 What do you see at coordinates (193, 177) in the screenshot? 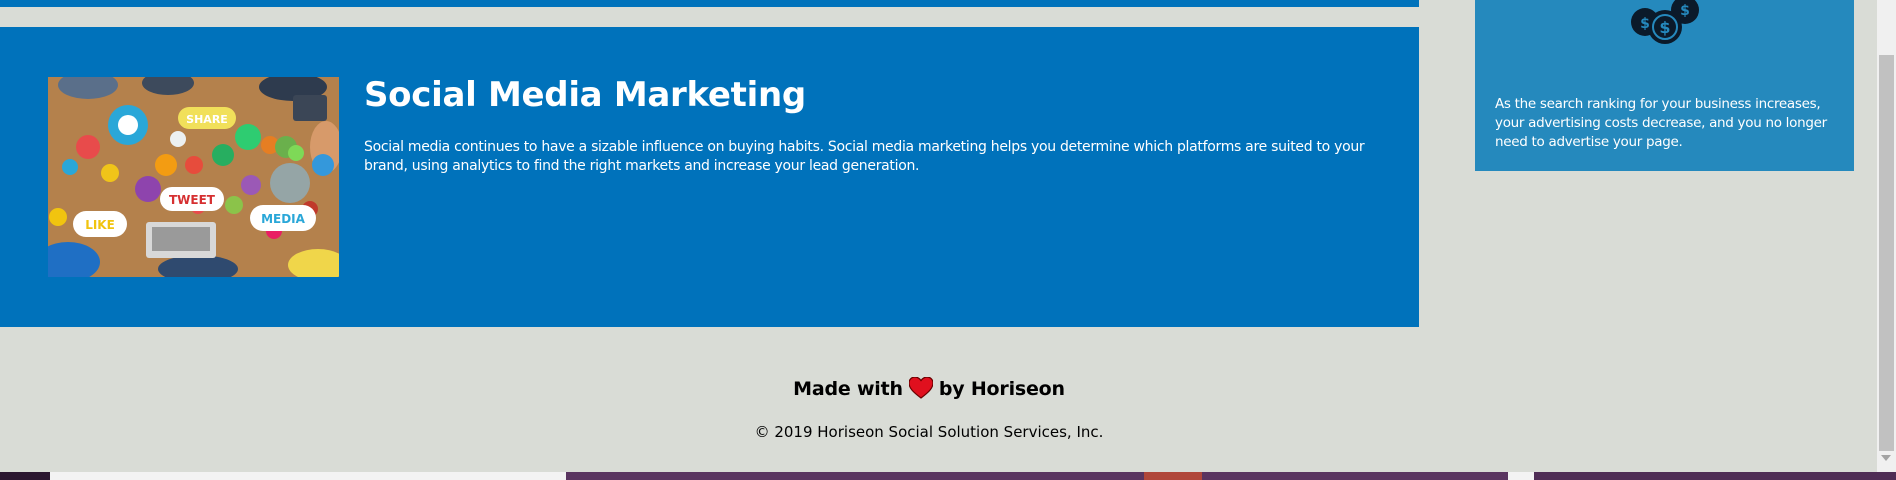
I see `social-media-image: SHARE TWEET LIKE MEDIA` at bounding box center [193, 177].